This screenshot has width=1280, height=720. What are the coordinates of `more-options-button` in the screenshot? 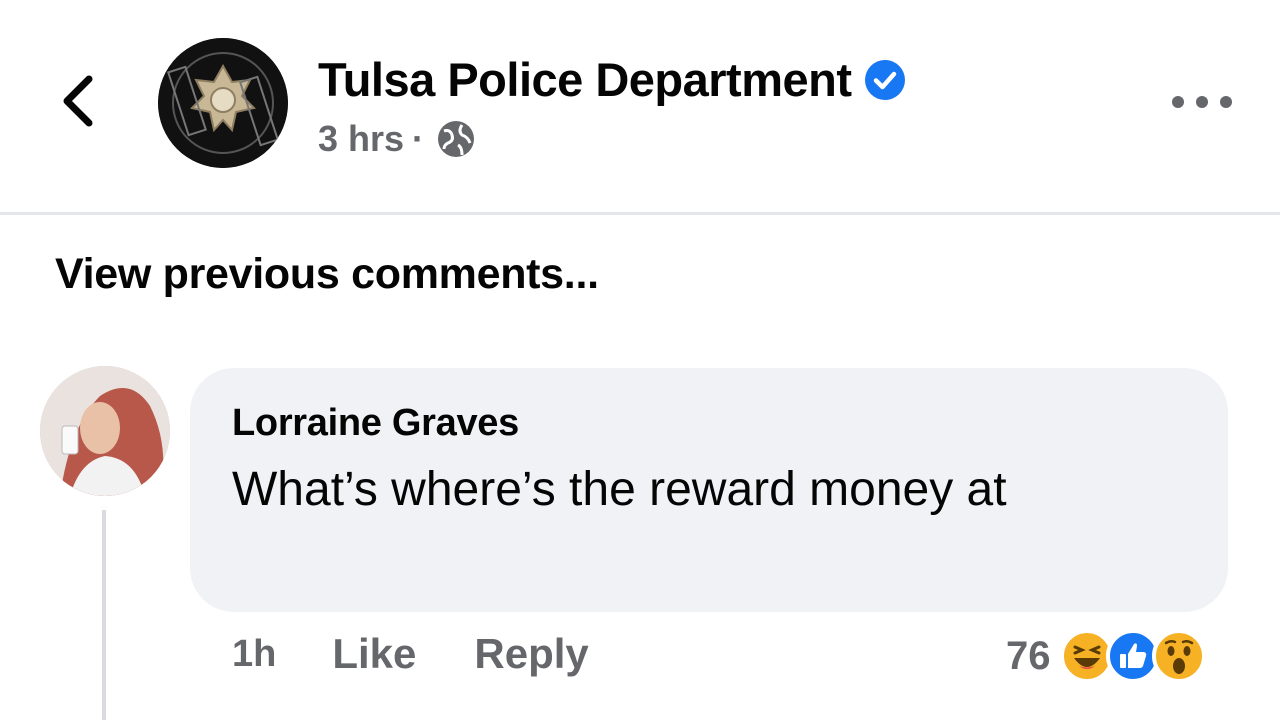 It's located at (1202, 102).